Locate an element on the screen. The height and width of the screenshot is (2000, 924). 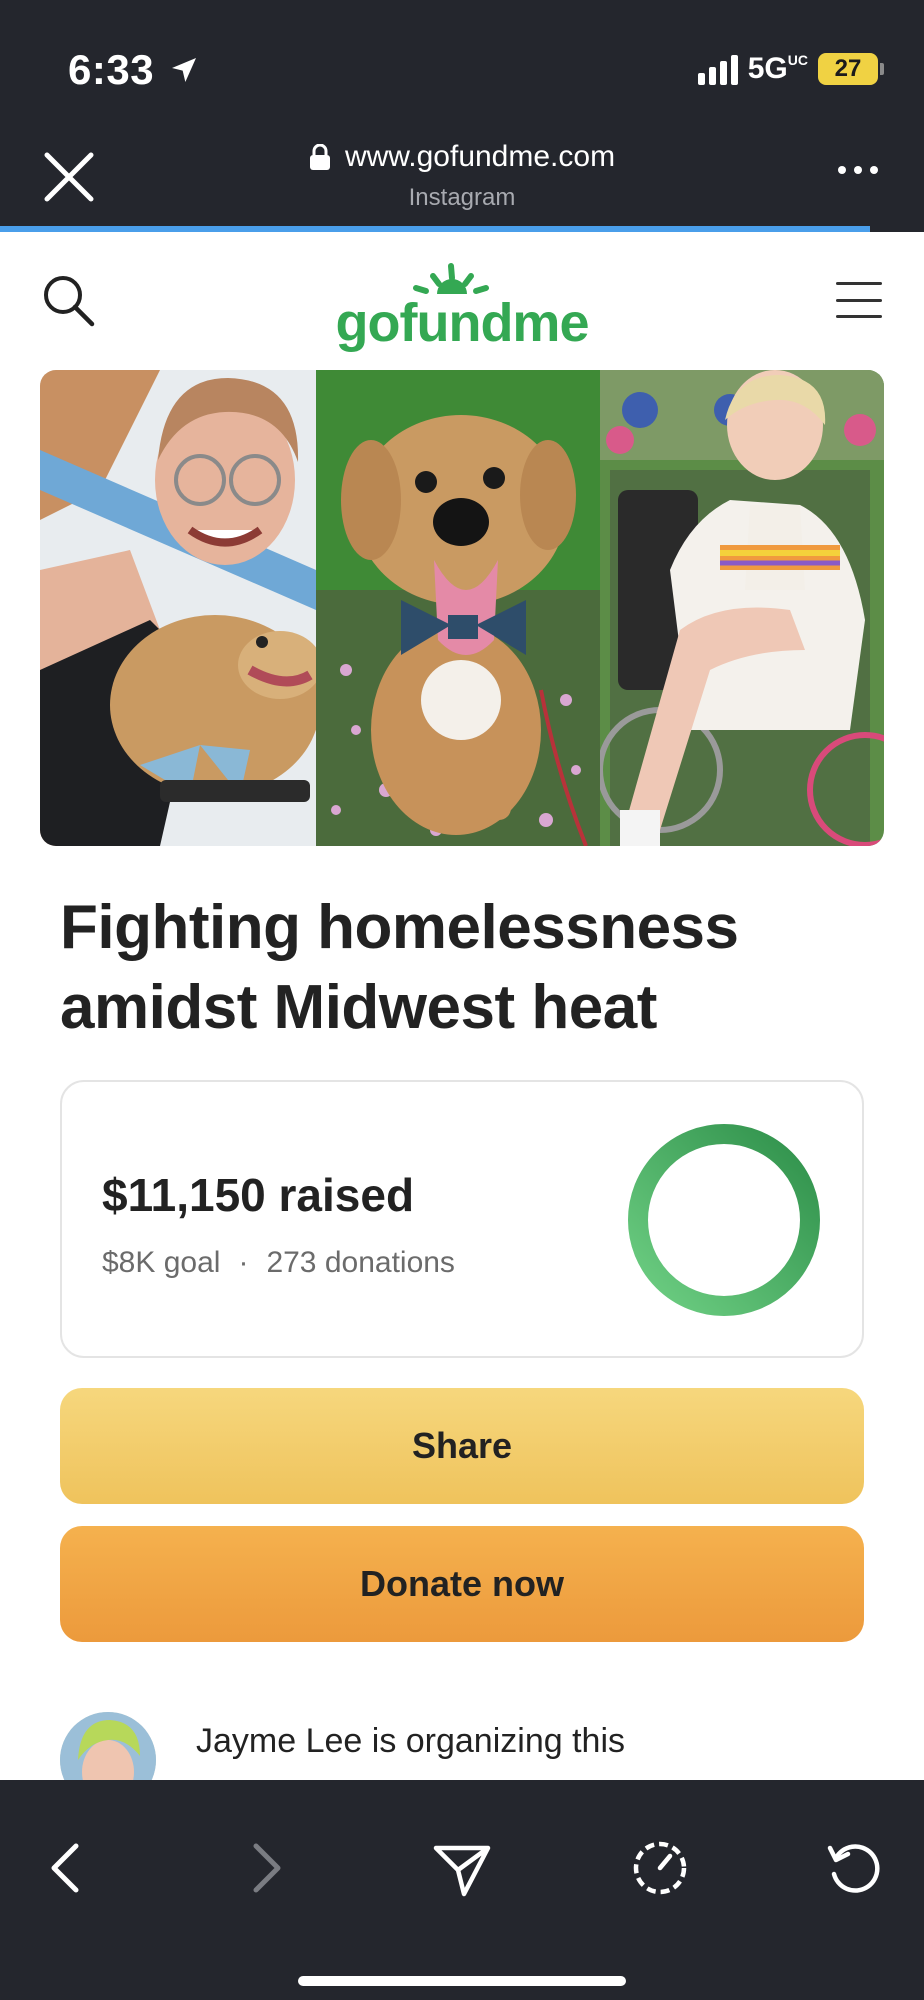
gofundme-logo: gofundme is located at coordinates (462, 304).